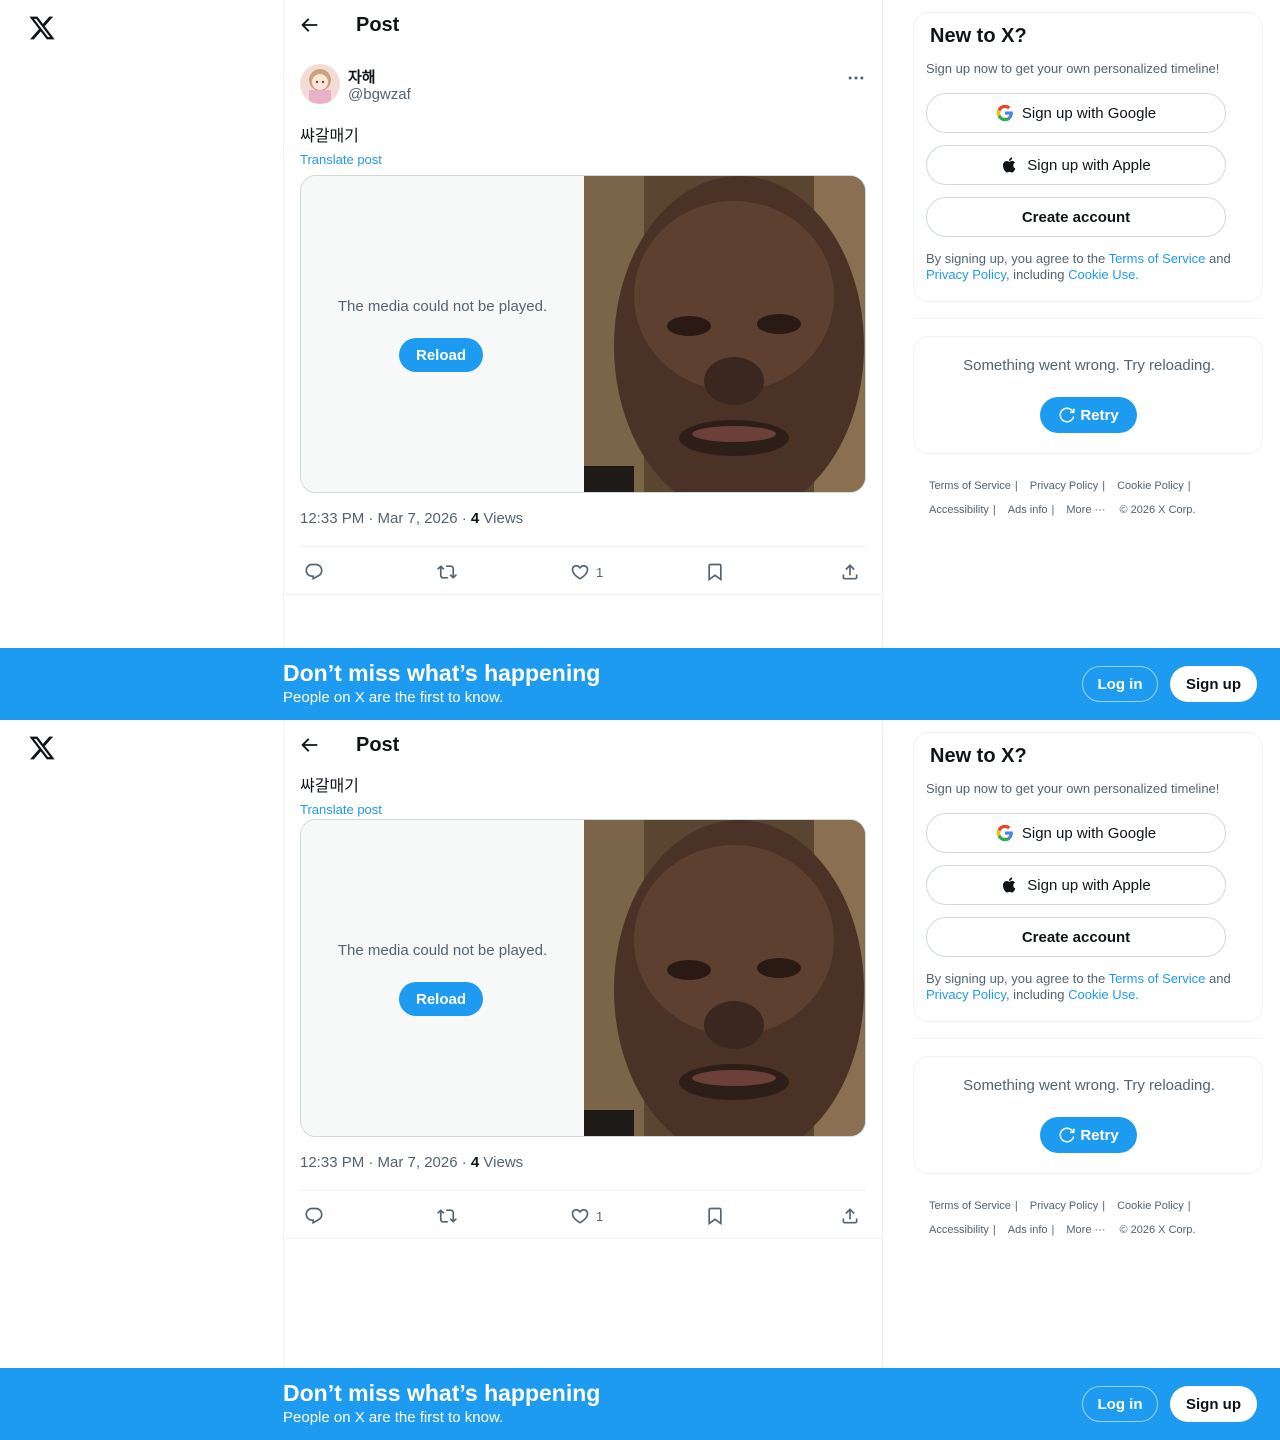  Describe the element at coordinates (1089, 833) in the screenshot. I see `google-signup-label: Sign up with Google` at that location.